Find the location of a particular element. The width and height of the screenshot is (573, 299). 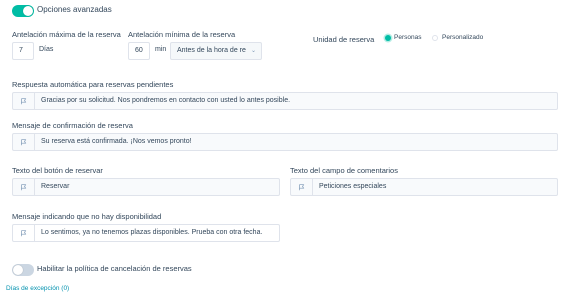

comments-field-input: Peticiones especiales is located at coordinates (424, 187).